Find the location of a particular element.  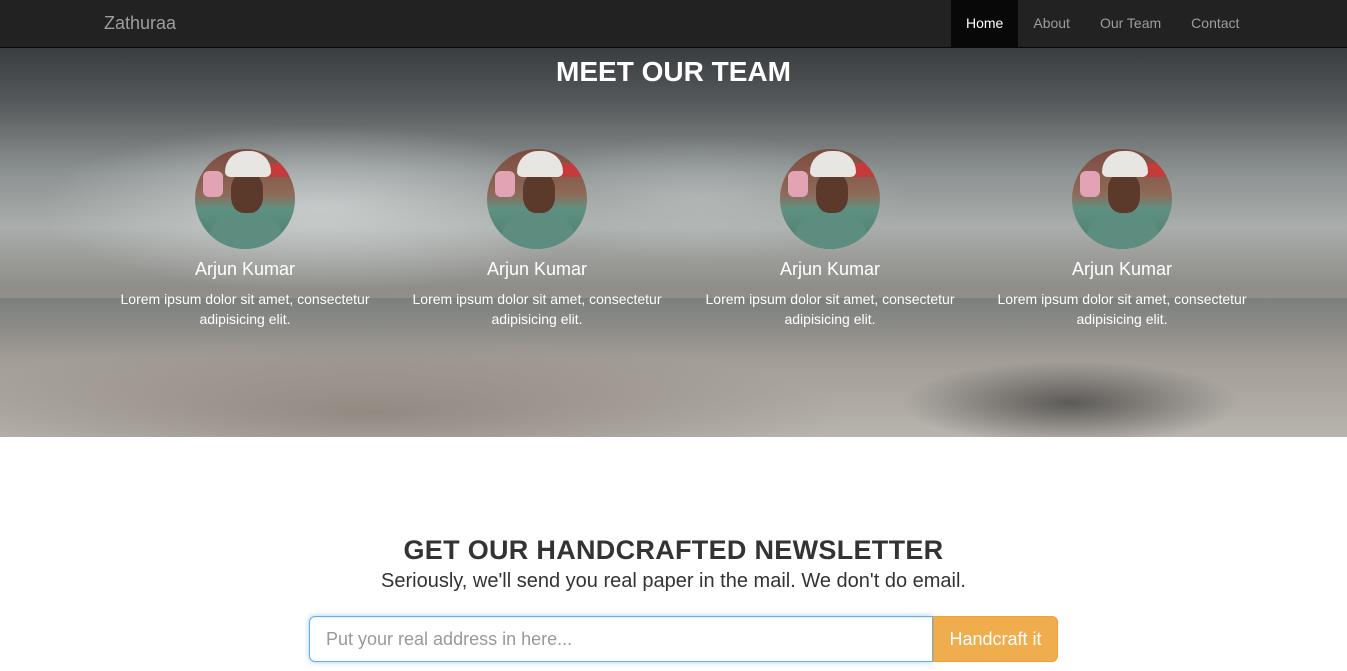

main-nav: Home About Our Team Contact is located at coordinates (1102, 24).